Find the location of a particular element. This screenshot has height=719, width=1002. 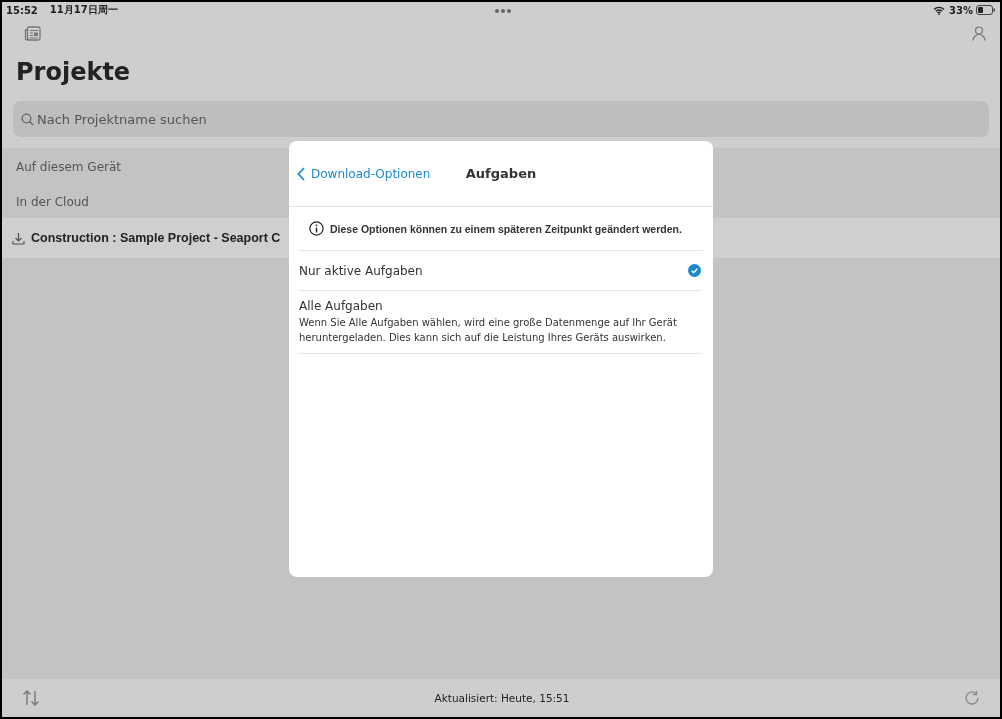

page-title: Projekte is located at coordinates (74, 73).